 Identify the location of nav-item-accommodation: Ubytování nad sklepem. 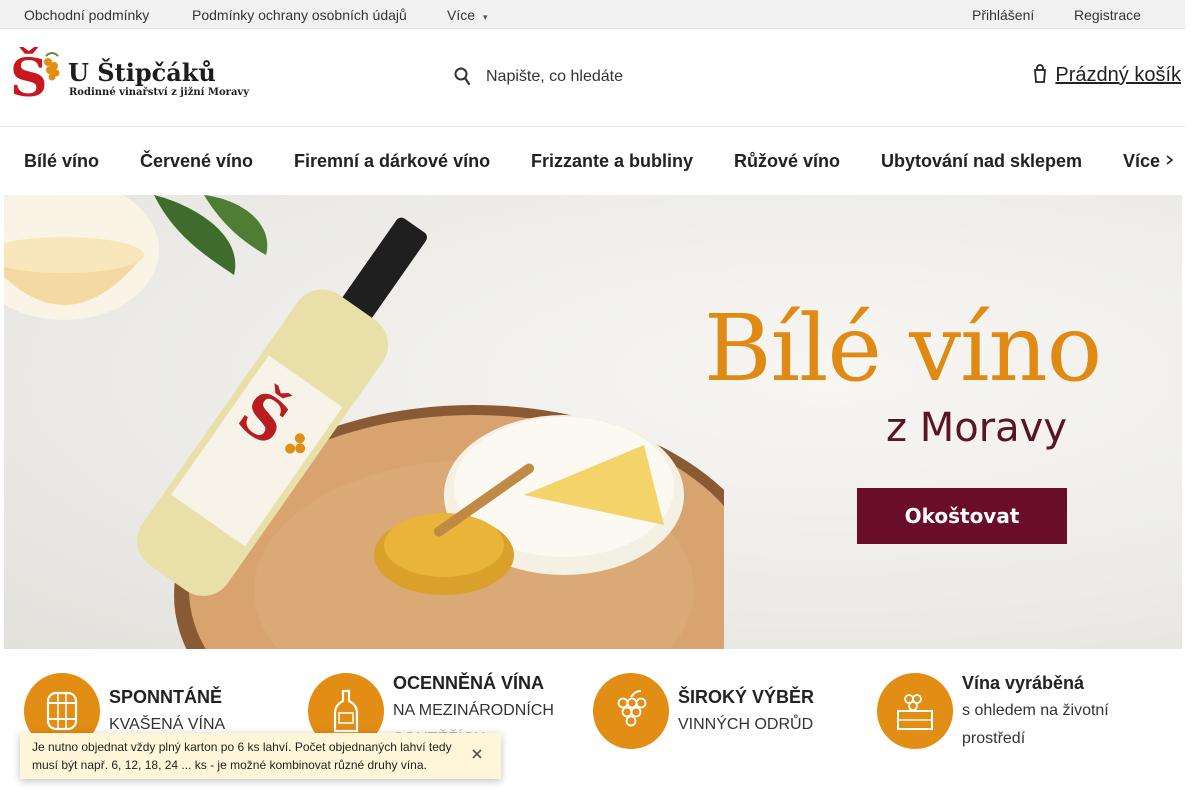
(981, 161).